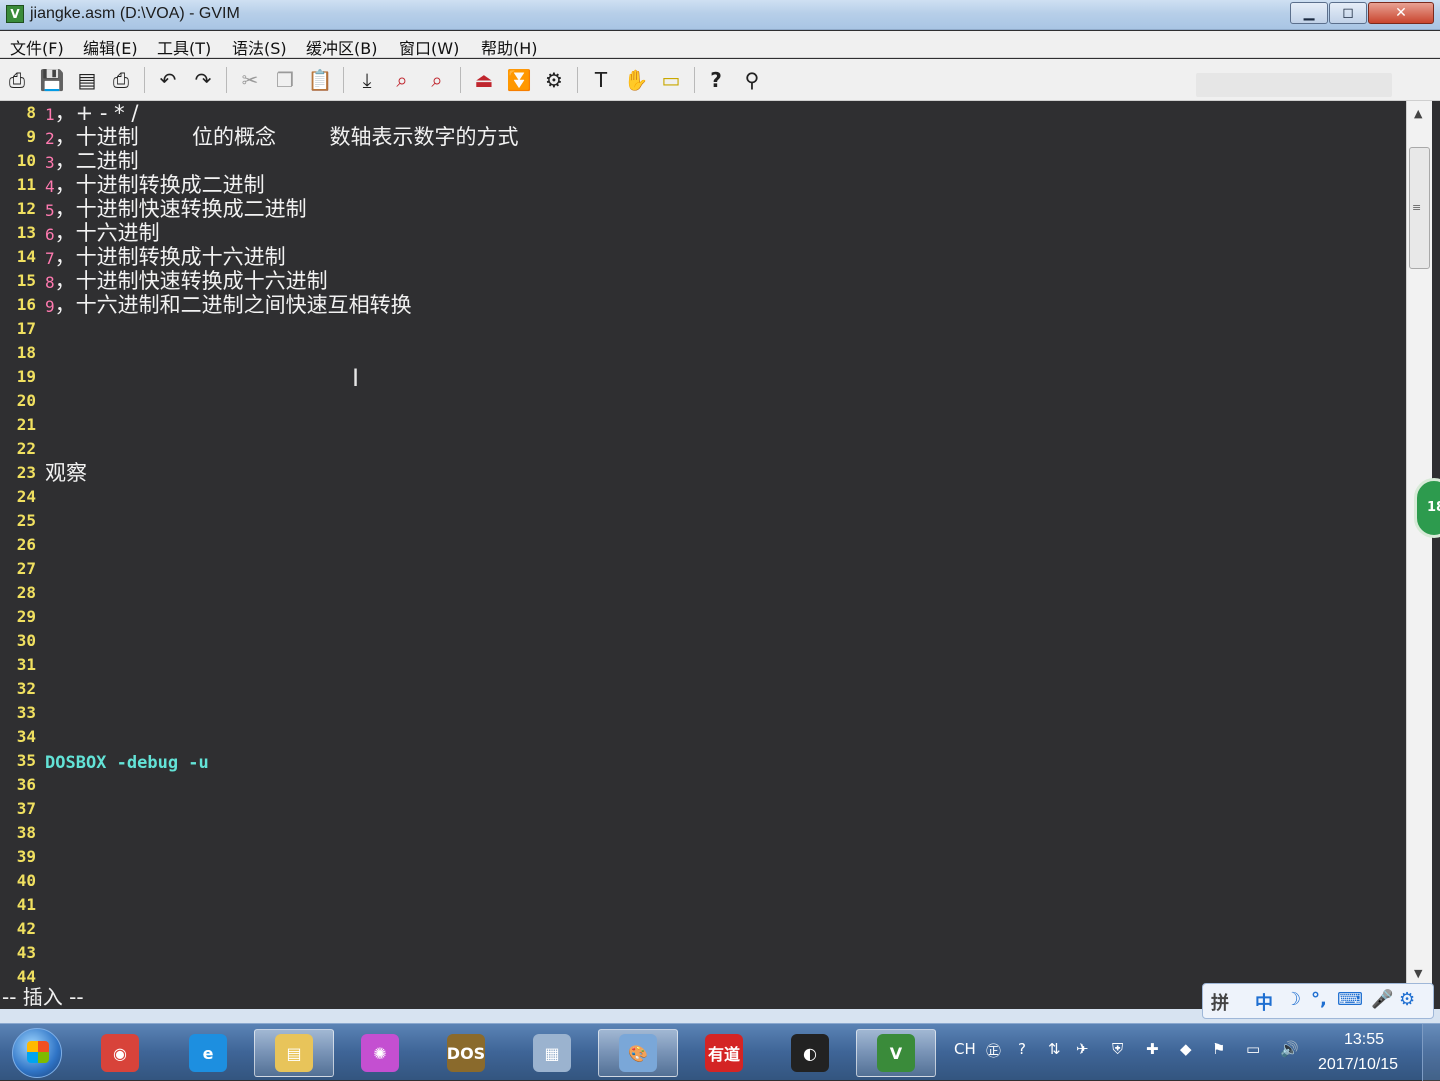 Image resolution: width=1440 pixels, height=1081 pixels. I want to click on language-indicator: CH, so click(965, 1049).